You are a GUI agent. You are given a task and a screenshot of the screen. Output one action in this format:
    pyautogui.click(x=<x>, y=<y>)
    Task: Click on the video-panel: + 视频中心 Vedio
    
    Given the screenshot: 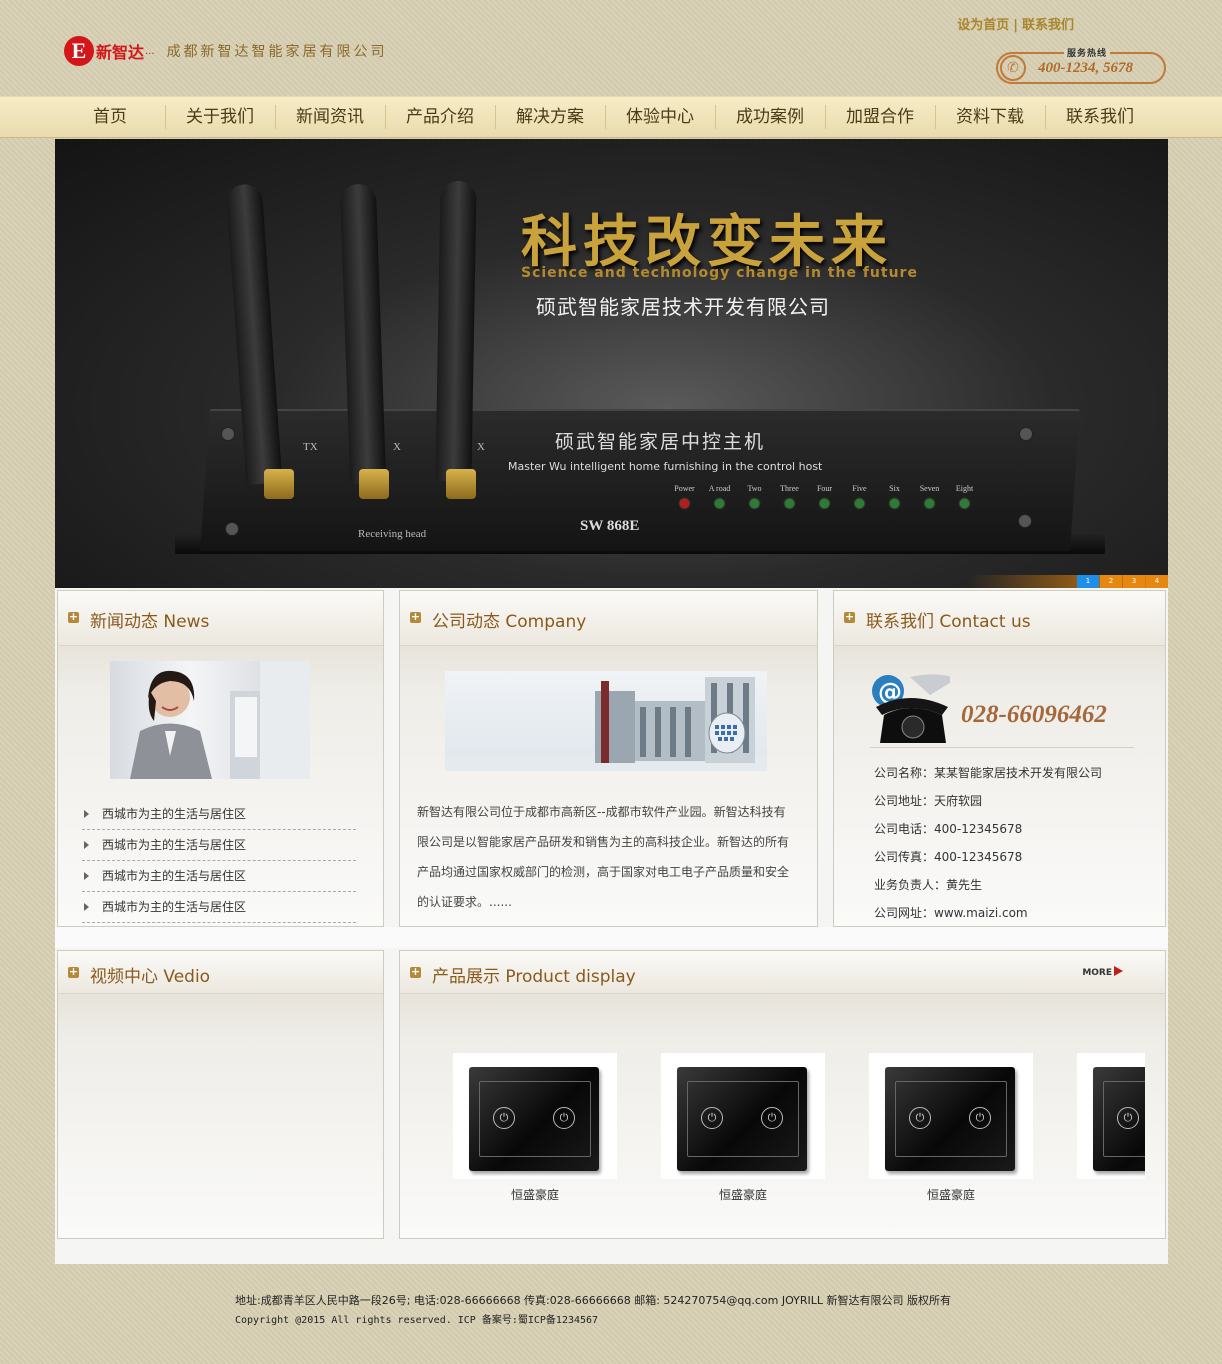 What is the action you would take?
    pyautogui.click(x=220, y=1094)
    